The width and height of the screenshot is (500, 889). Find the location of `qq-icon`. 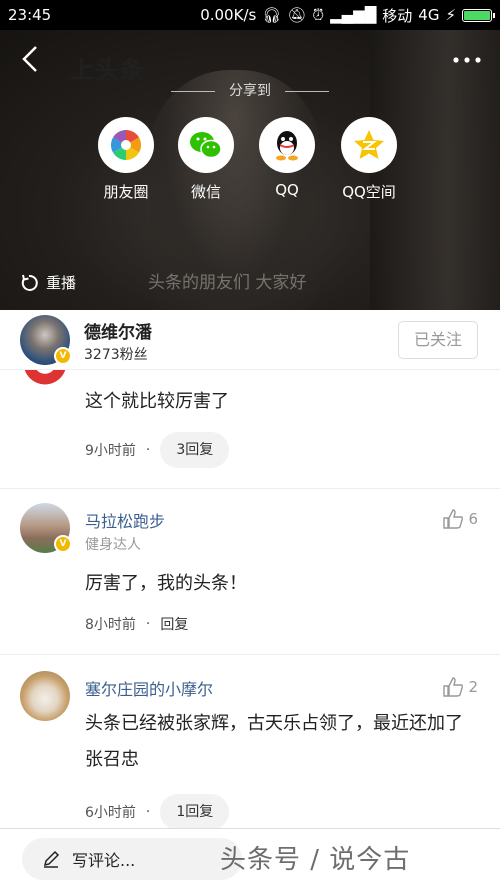

qq-icon is located at coordinates (287, 145).